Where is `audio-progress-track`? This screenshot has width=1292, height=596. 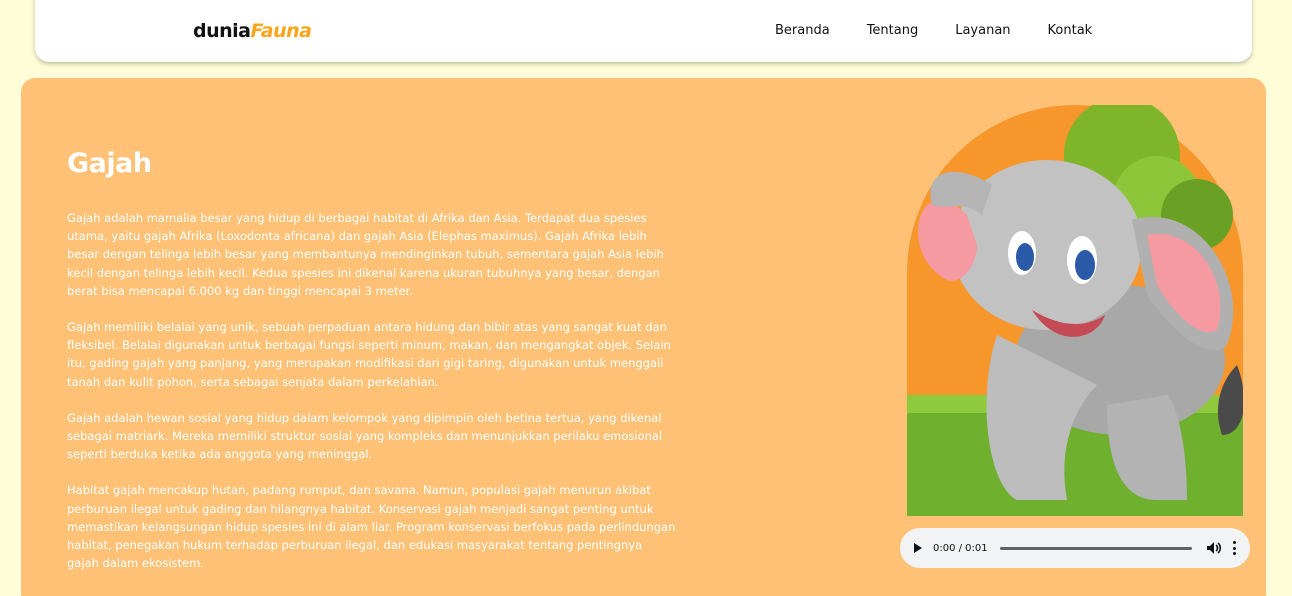 audio-progress-track is located at coordinates (1095, 548).